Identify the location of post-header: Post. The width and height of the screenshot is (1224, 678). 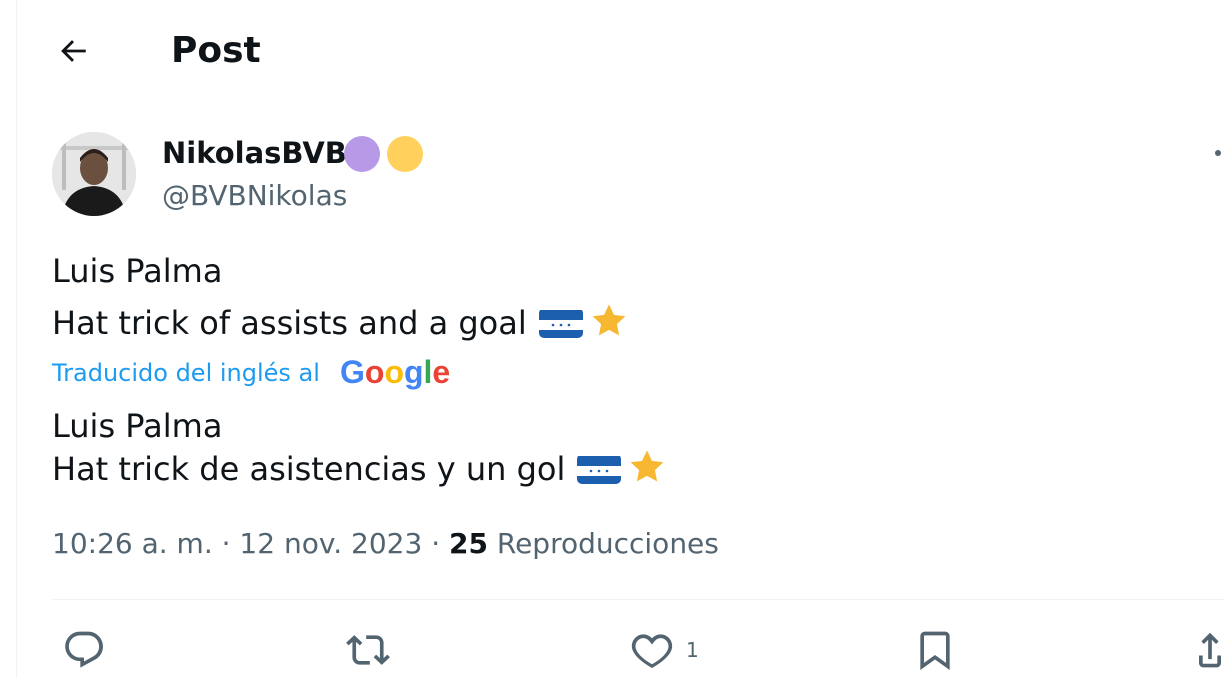
(612, 50).